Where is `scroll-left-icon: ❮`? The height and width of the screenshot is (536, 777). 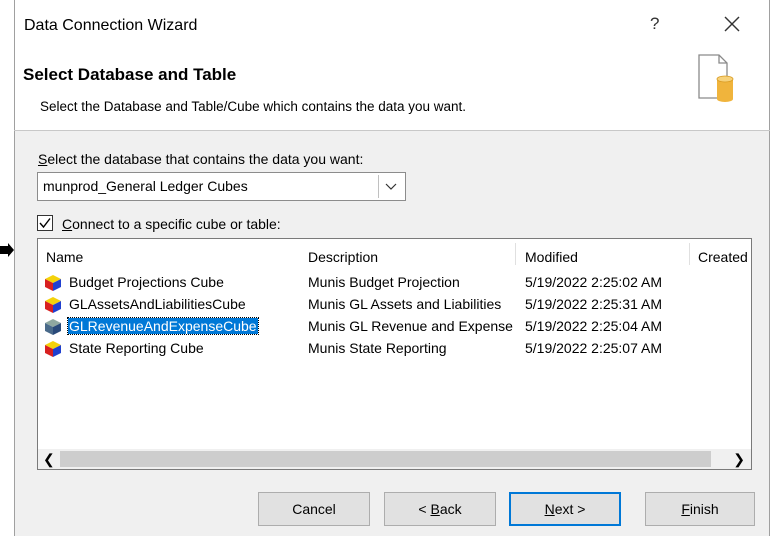 scroll-left-icon: ❮ is located at coordinates (49, 459).